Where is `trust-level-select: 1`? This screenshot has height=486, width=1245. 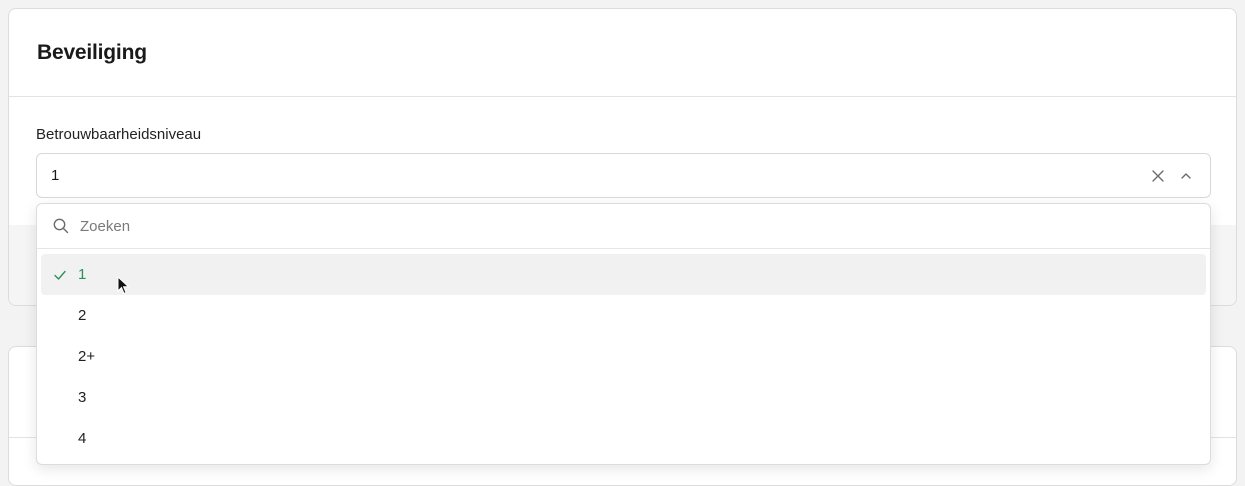 trust-level-select: 1 is located at coordinates (623, 175).